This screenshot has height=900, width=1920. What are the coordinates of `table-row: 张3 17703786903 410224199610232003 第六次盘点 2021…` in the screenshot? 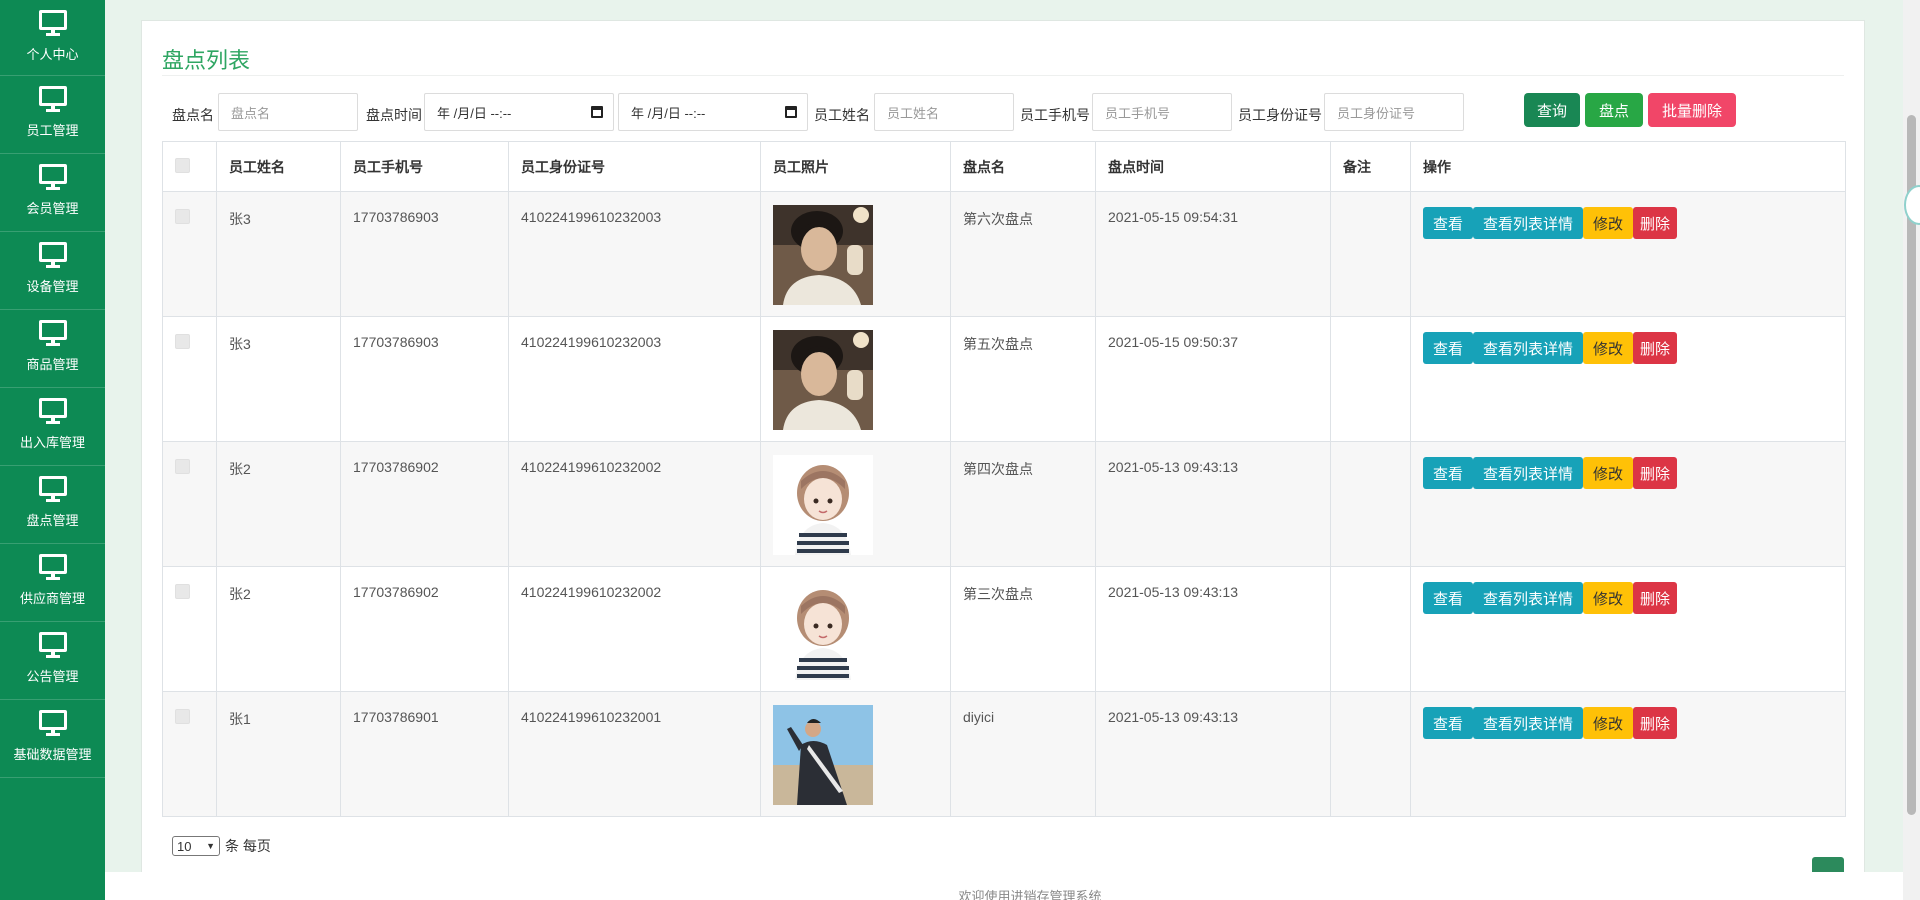 It's located at (1004, 254).